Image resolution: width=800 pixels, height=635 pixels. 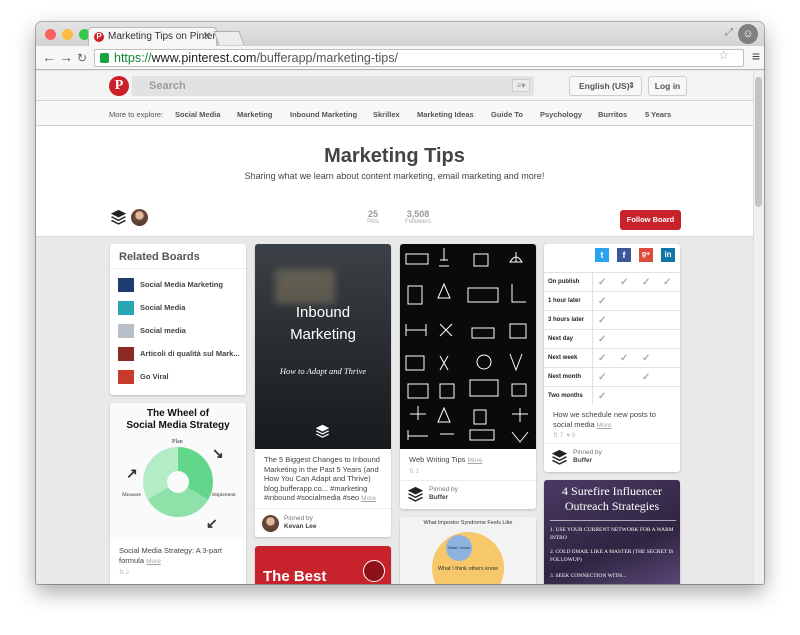 What do you see at coordinates (468, 346) in the screenshot?
I see `furniture-pattern-image` at bounding box center [468, 346].